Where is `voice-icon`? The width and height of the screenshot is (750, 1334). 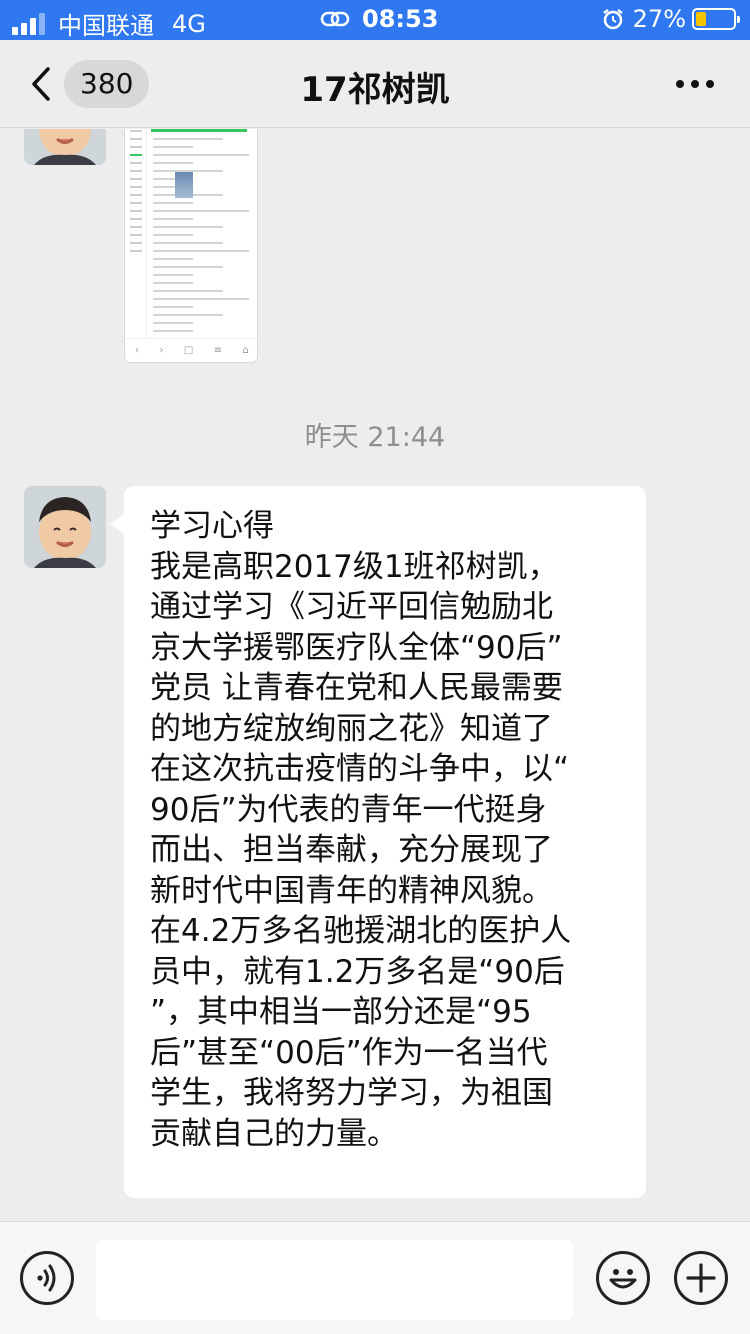
voice-icon is located at coordinates (46, 1278).